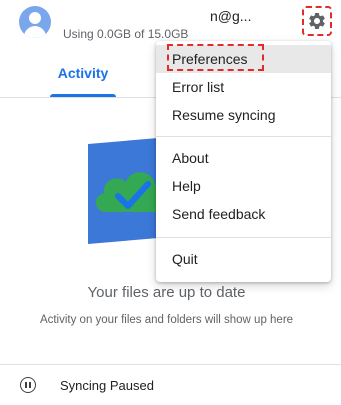 This screenshot has width=341, height=405. Describe the element at coordinates (243, 214) in the screenshot. I see `menu-item-send-feedback: Send feedback` at that location.